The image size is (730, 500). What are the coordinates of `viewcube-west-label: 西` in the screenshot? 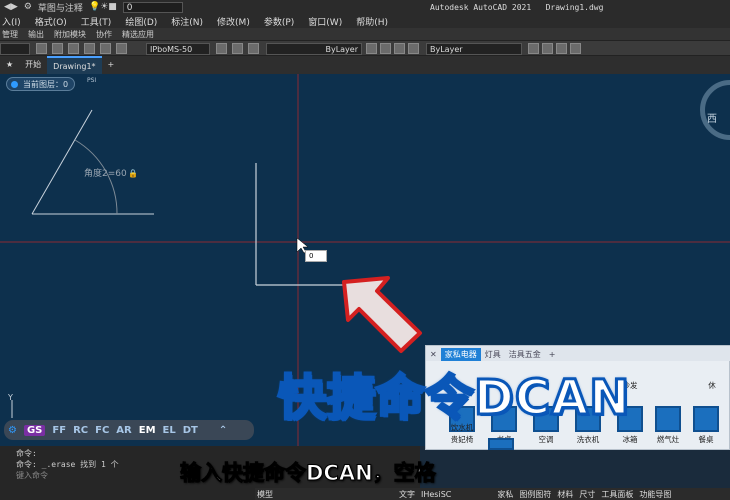 It's located at (712, 117).